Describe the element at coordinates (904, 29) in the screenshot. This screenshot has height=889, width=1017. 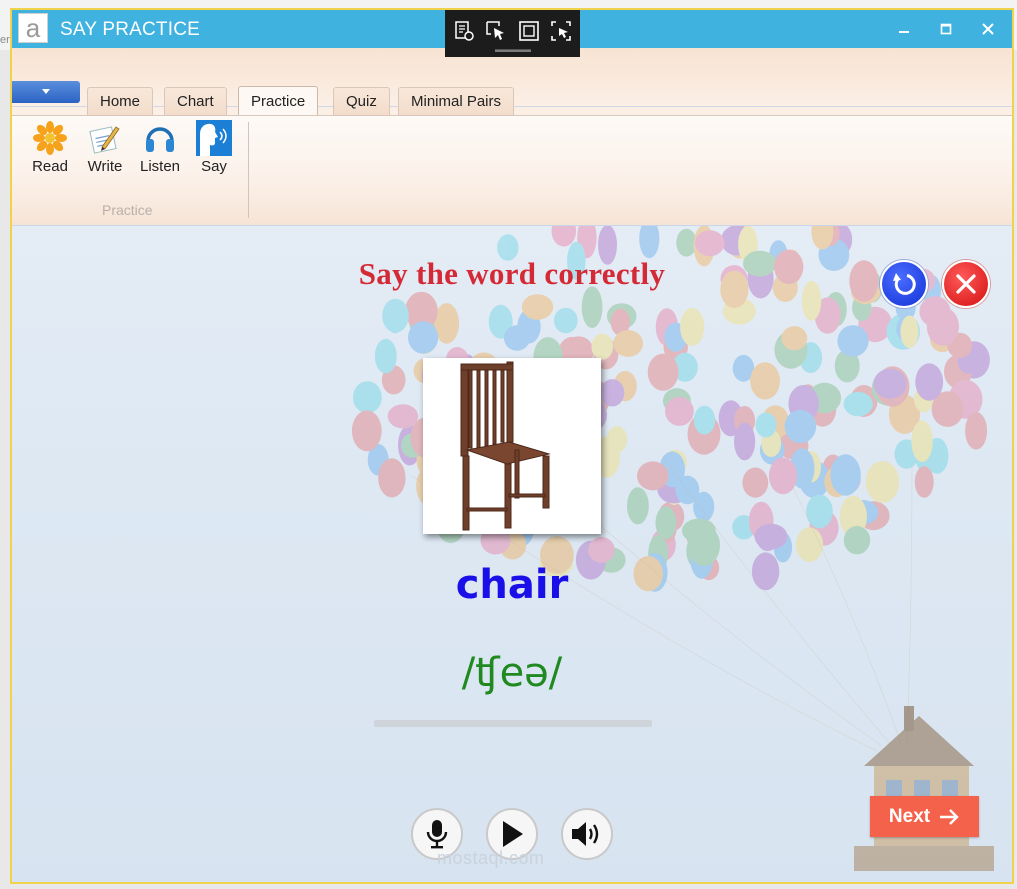
I see `minimize-button` at that location.